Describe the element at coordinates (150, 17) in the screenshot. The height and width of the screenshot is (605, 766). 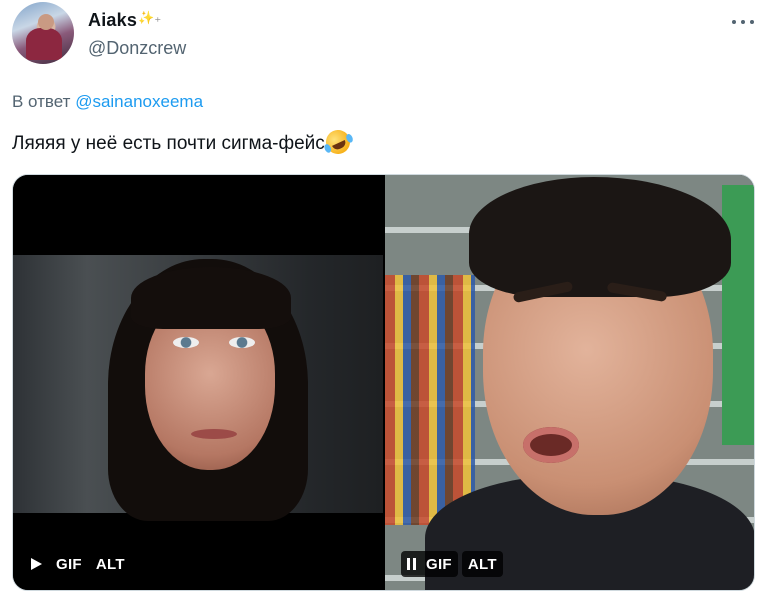
I see `display-name-decoration: ✨₊` at that location.